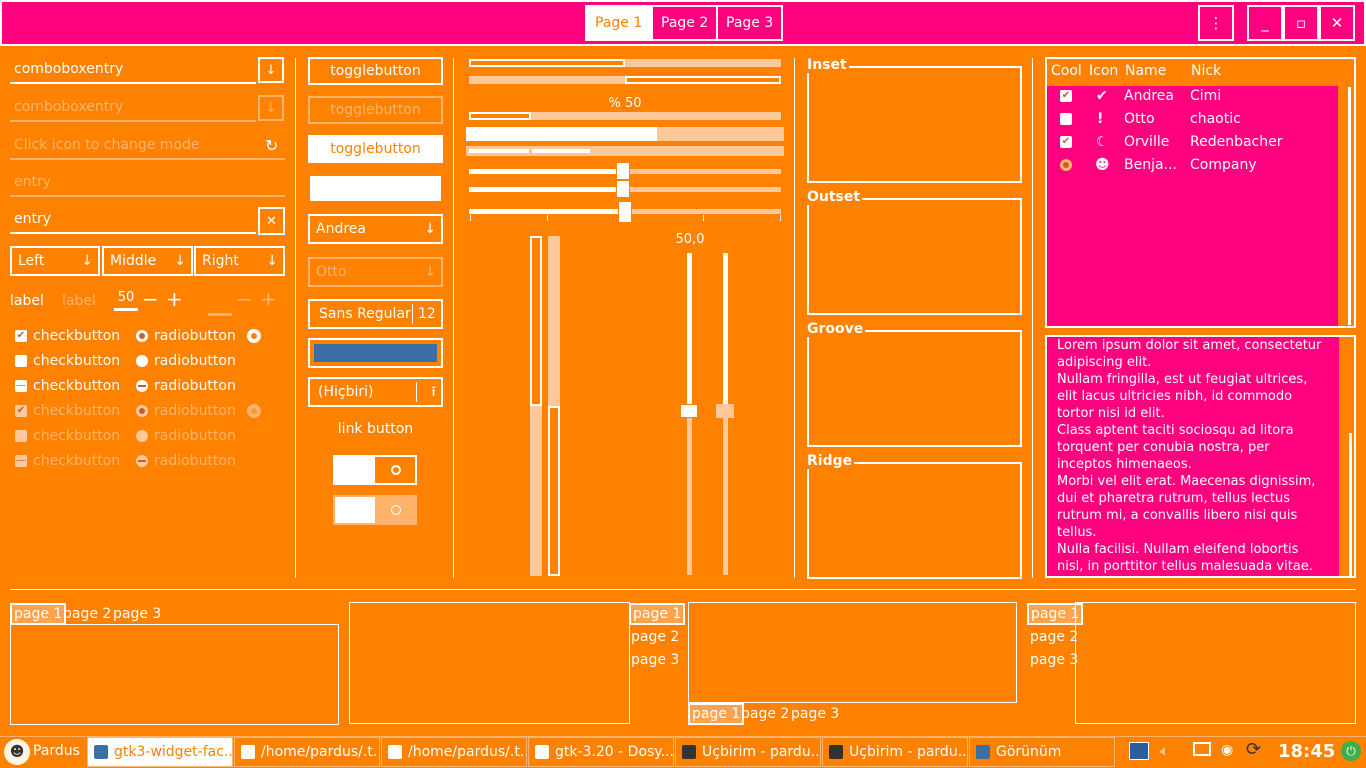 This screenshot has height=768, width=1366. Describe the element at coordinates (186, 361) in the screenshot. I see `radiobutton-off: radiobutton` at that location.